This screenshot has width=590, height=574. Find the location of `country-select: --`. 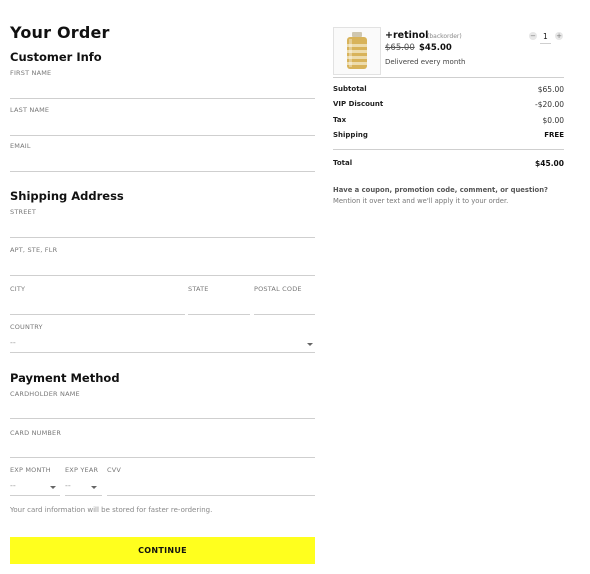

country-select: -- is located at coordinates (162, 344).